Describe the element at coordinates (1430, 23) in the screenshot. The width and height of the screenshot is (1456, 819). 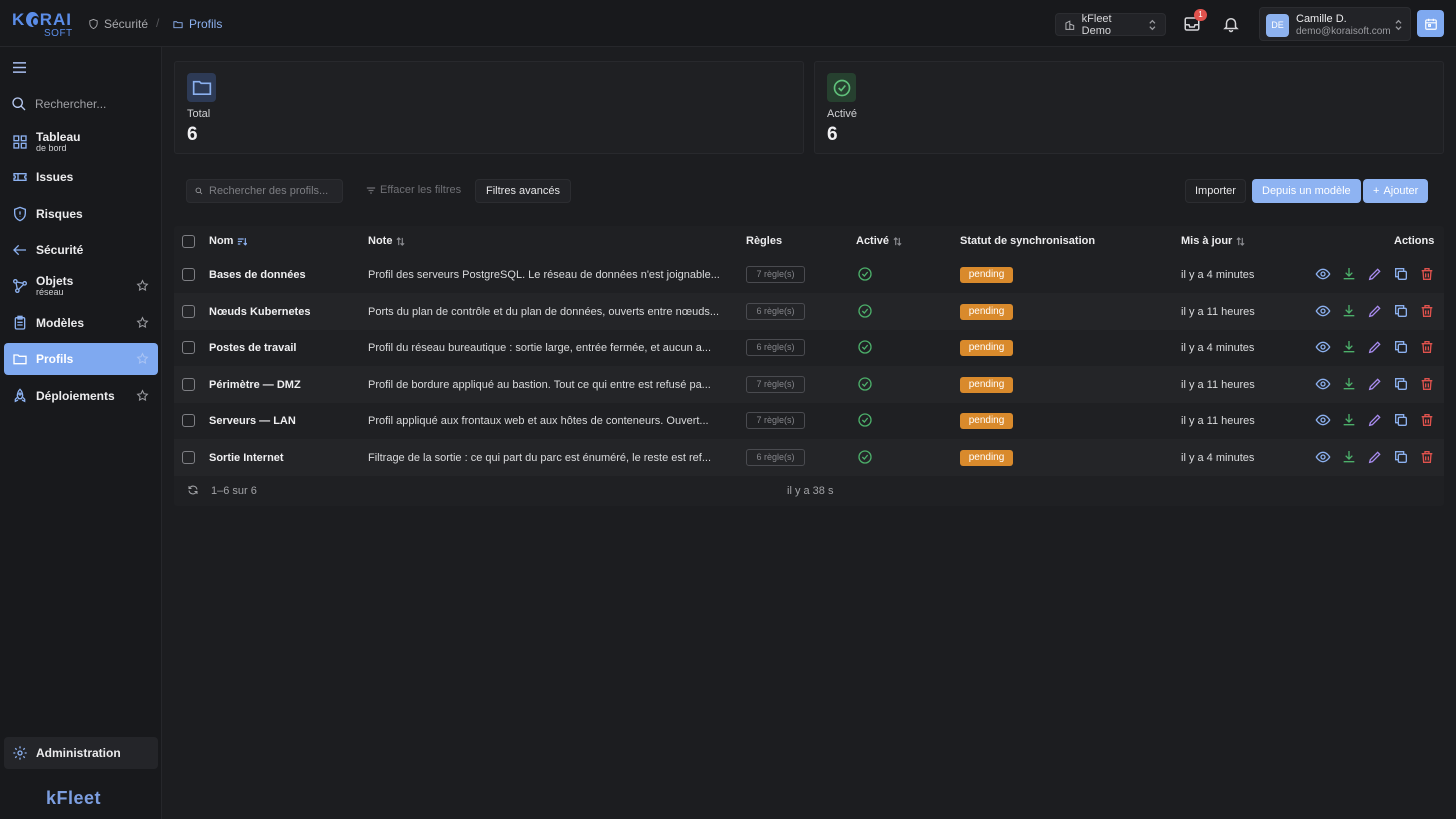
I see `calendar-button` at that location.